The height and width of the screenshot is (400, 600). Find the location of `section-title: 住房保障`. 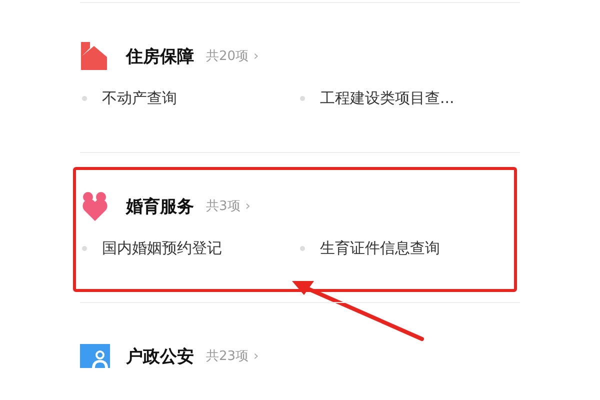

section-title: 住房保障 is located at coordinates (160, 57).